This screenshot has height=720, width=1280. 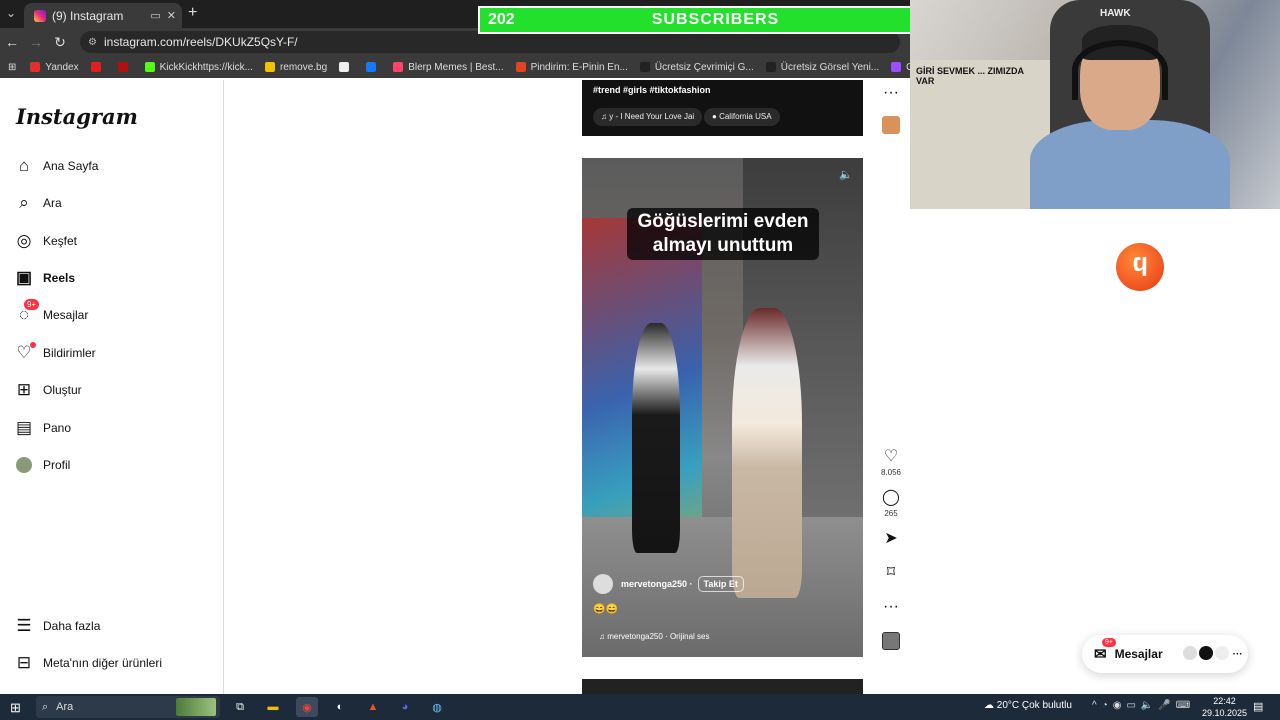 I want to click on hashtags: #trend #girls #tiktokfashion, so click(x=652, y=90).